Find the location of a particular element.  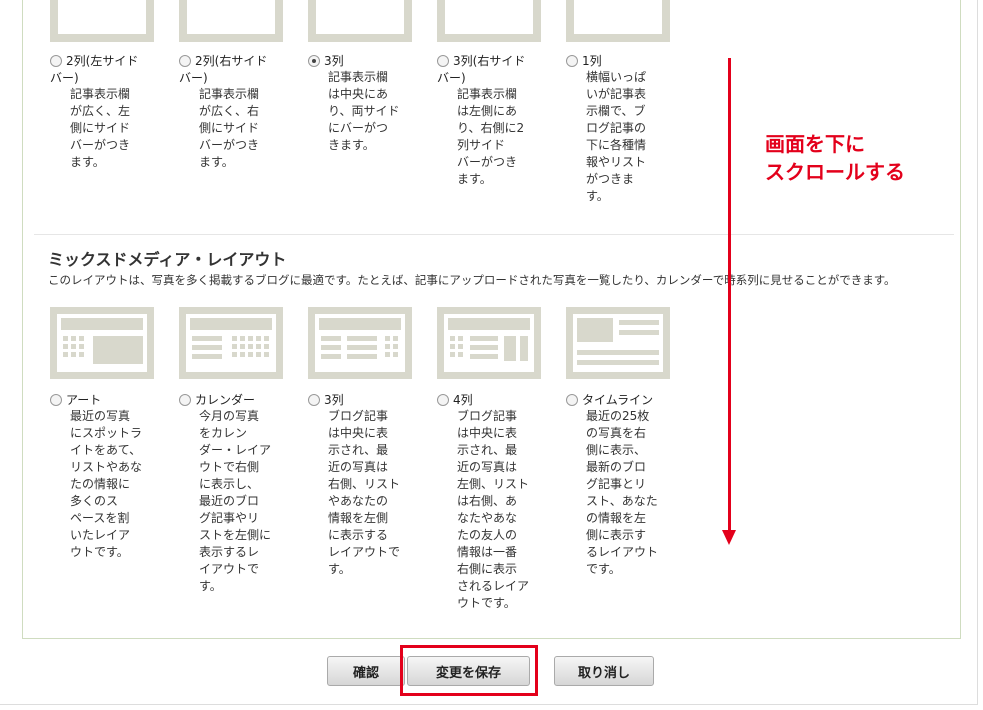

option-label: 1列 is located at coordinates (592, 61).